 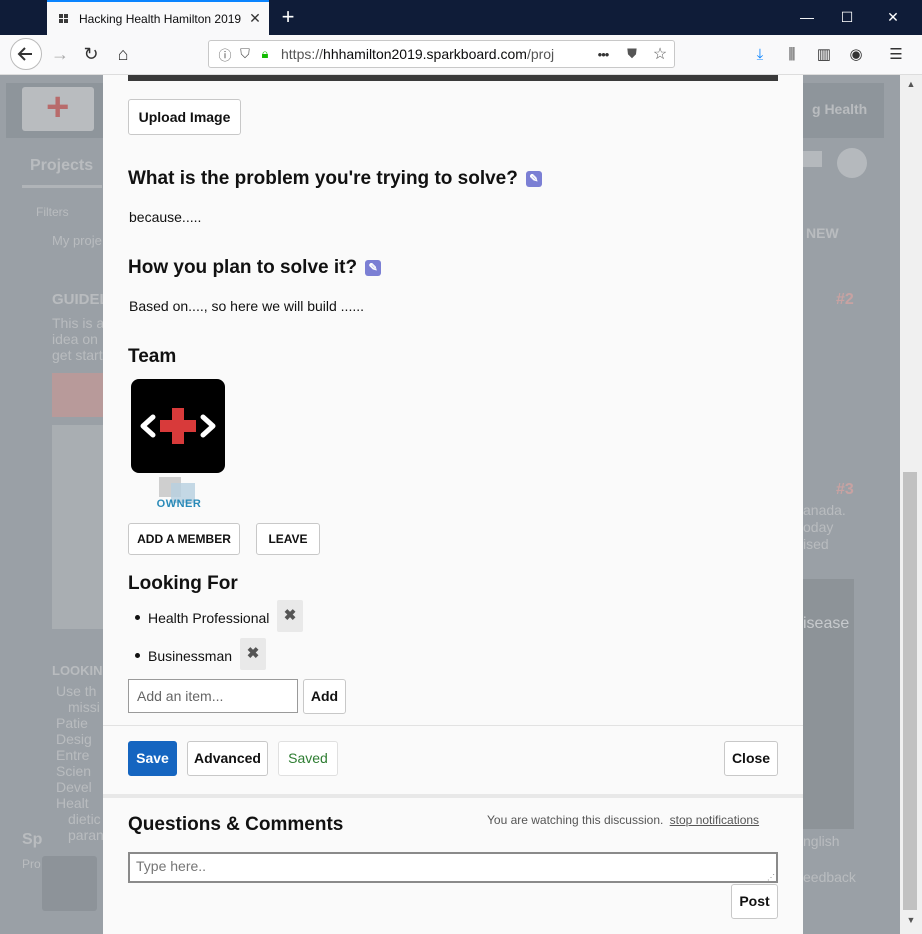 What do you see at coordinates (824, 55) in the screenshot?
I see `sidebar-icon: ▥` at bounding box center [824, 55].